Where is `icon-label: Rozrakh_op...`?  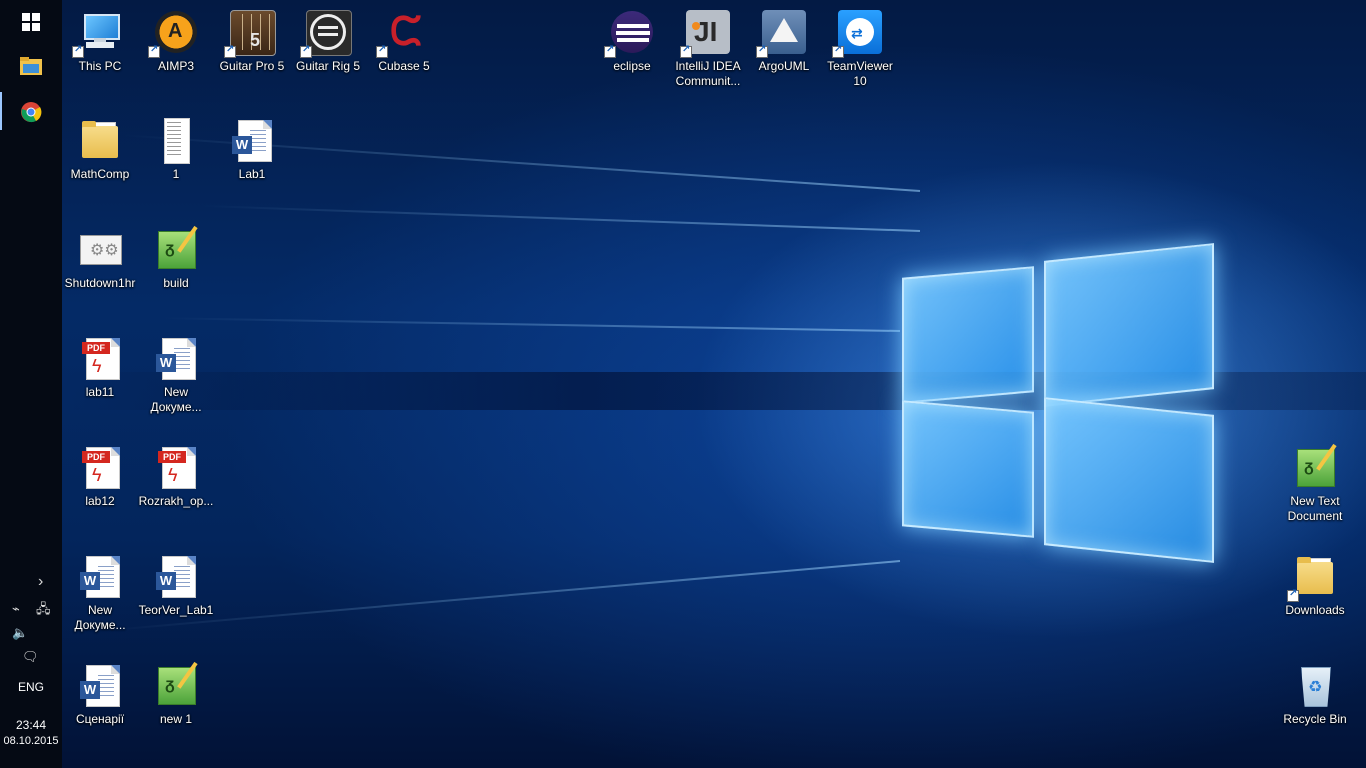 icon-label: Rozrakh_op... is located at coordinates (176, 501).